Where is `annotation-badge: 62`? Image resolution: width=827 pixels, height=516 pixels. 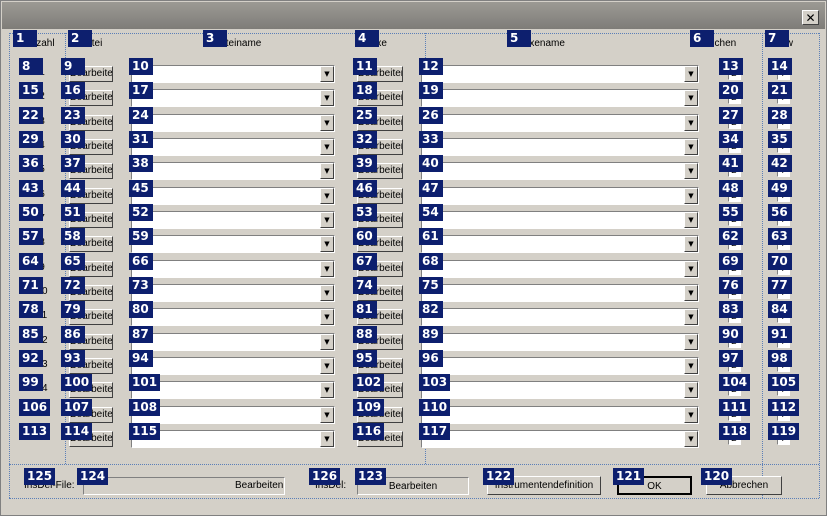 annotation-badge: 62 is located at coordinates (731, 236).